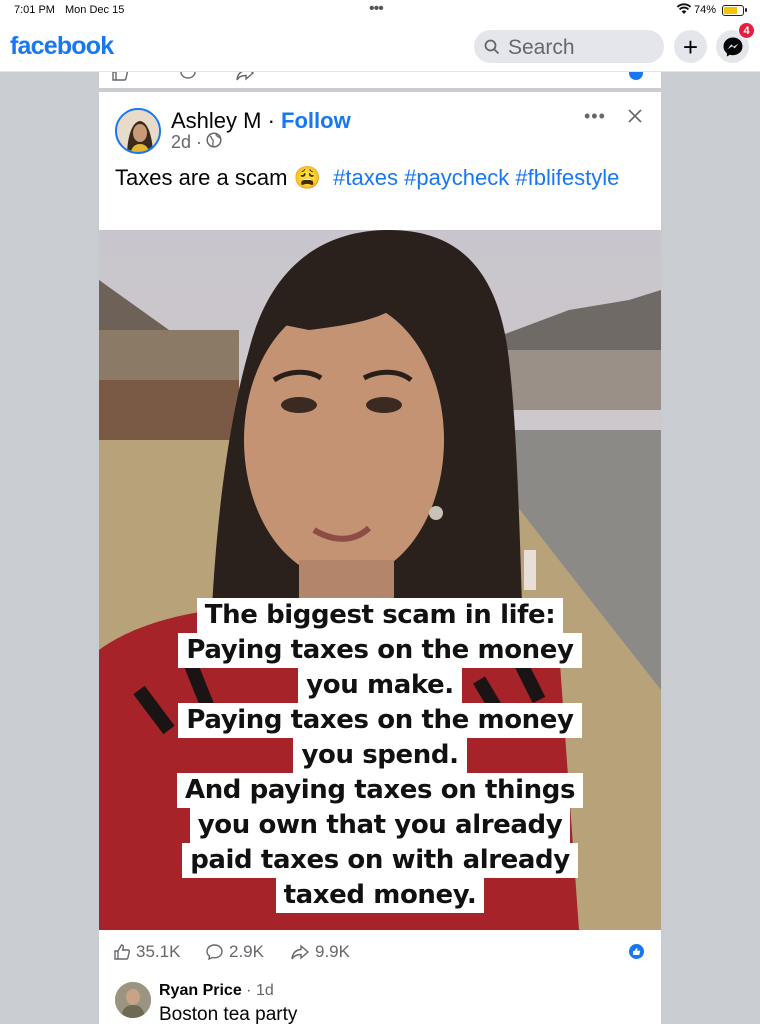 The width and height of the screenshot is (760, 1024). I want to click on status-time: 7:01 PM, so click(34, 10).